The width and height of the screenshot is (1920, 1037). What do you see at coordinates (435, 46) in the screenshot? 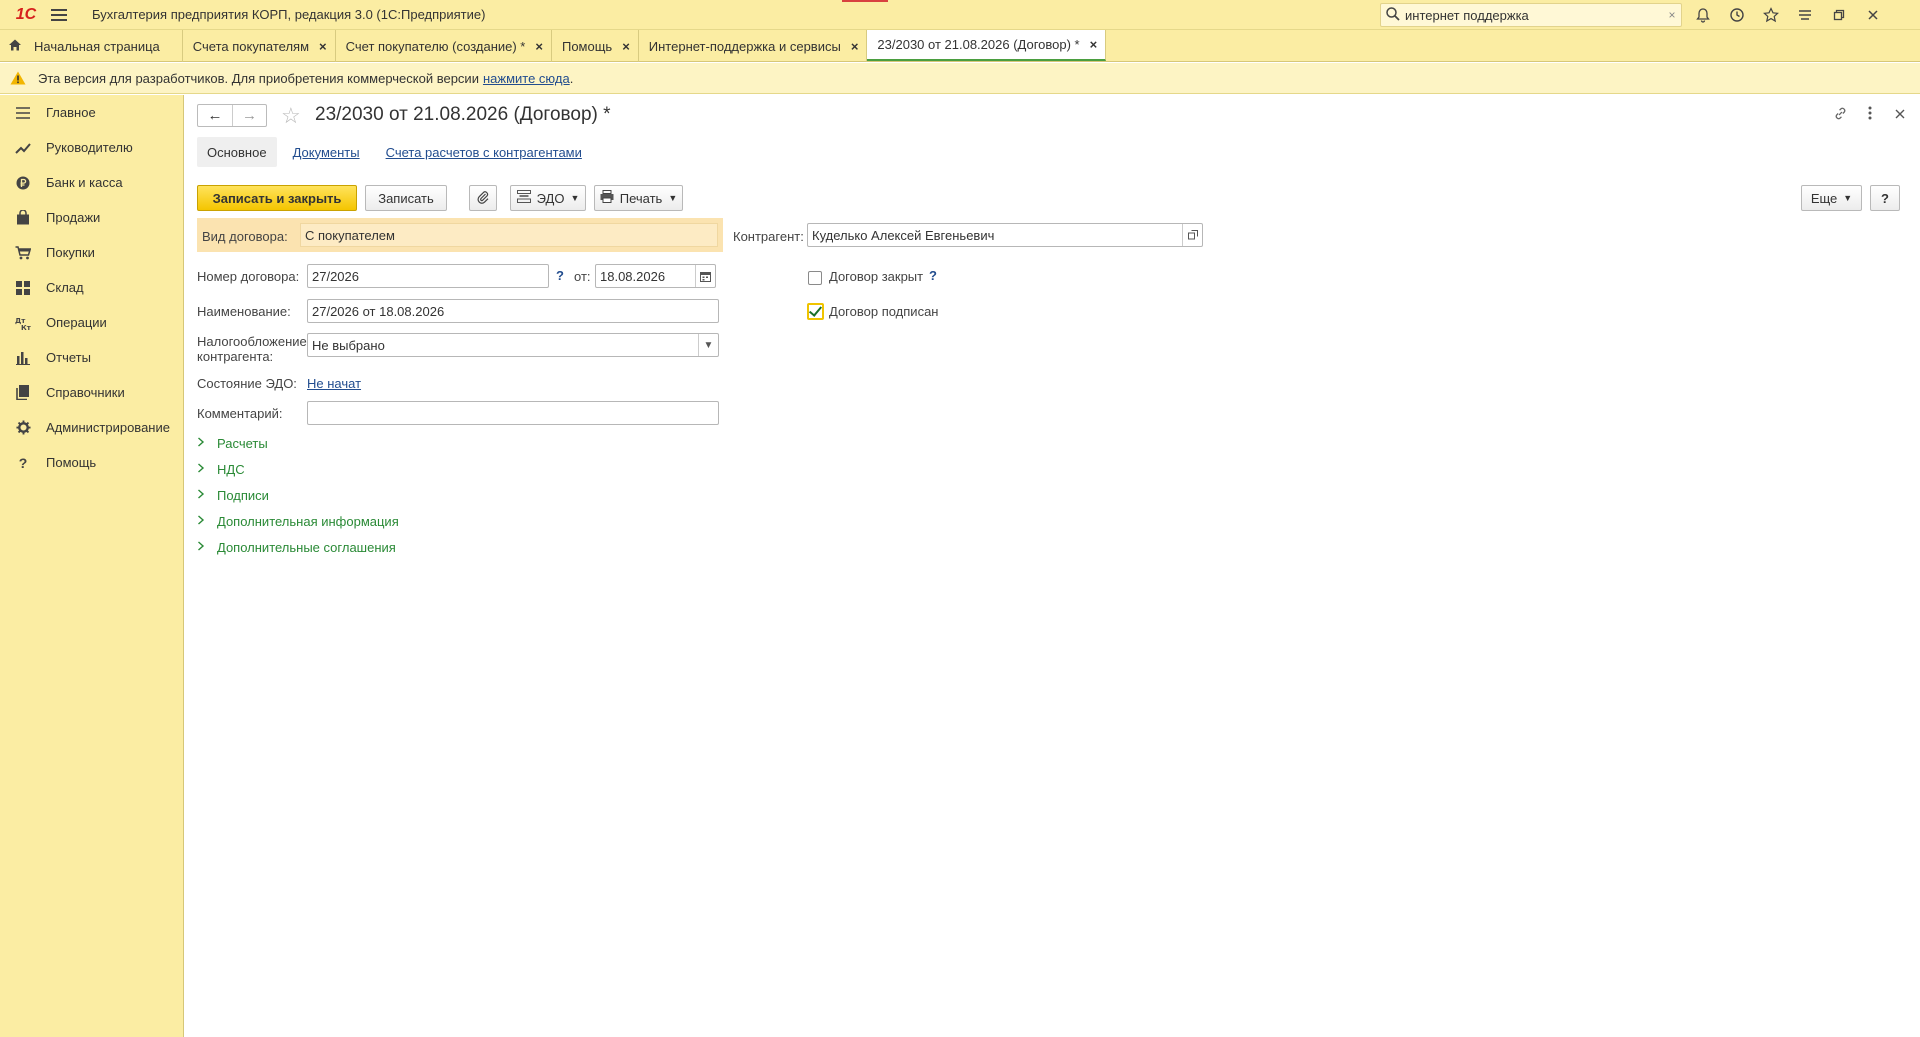
I see `tab-label: Счет покупателю (создание) *` at bounding box center [435, 46].